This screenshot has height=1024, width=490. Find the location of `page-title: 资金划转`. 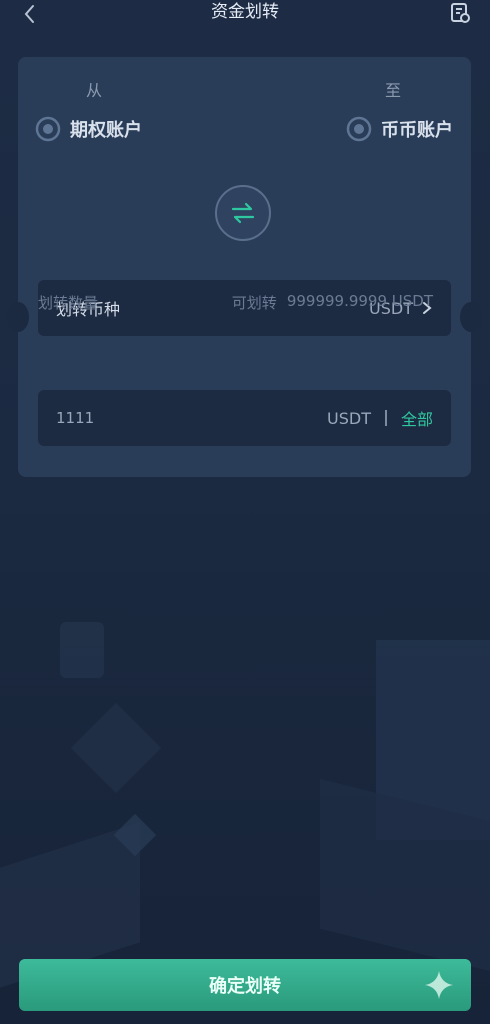

page-title: 资金划转 is located at coordinates (245, 12).